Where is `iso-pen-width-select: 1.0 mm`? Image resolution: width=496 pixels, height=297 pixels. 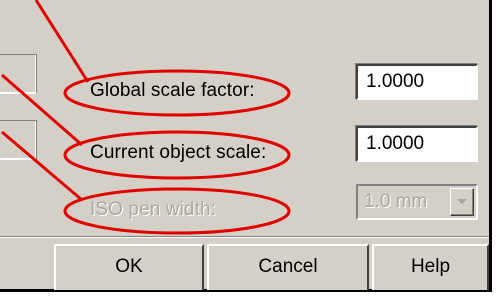 iso-pen-width-select: 1.0 mm is located at coordinates (417, 202).